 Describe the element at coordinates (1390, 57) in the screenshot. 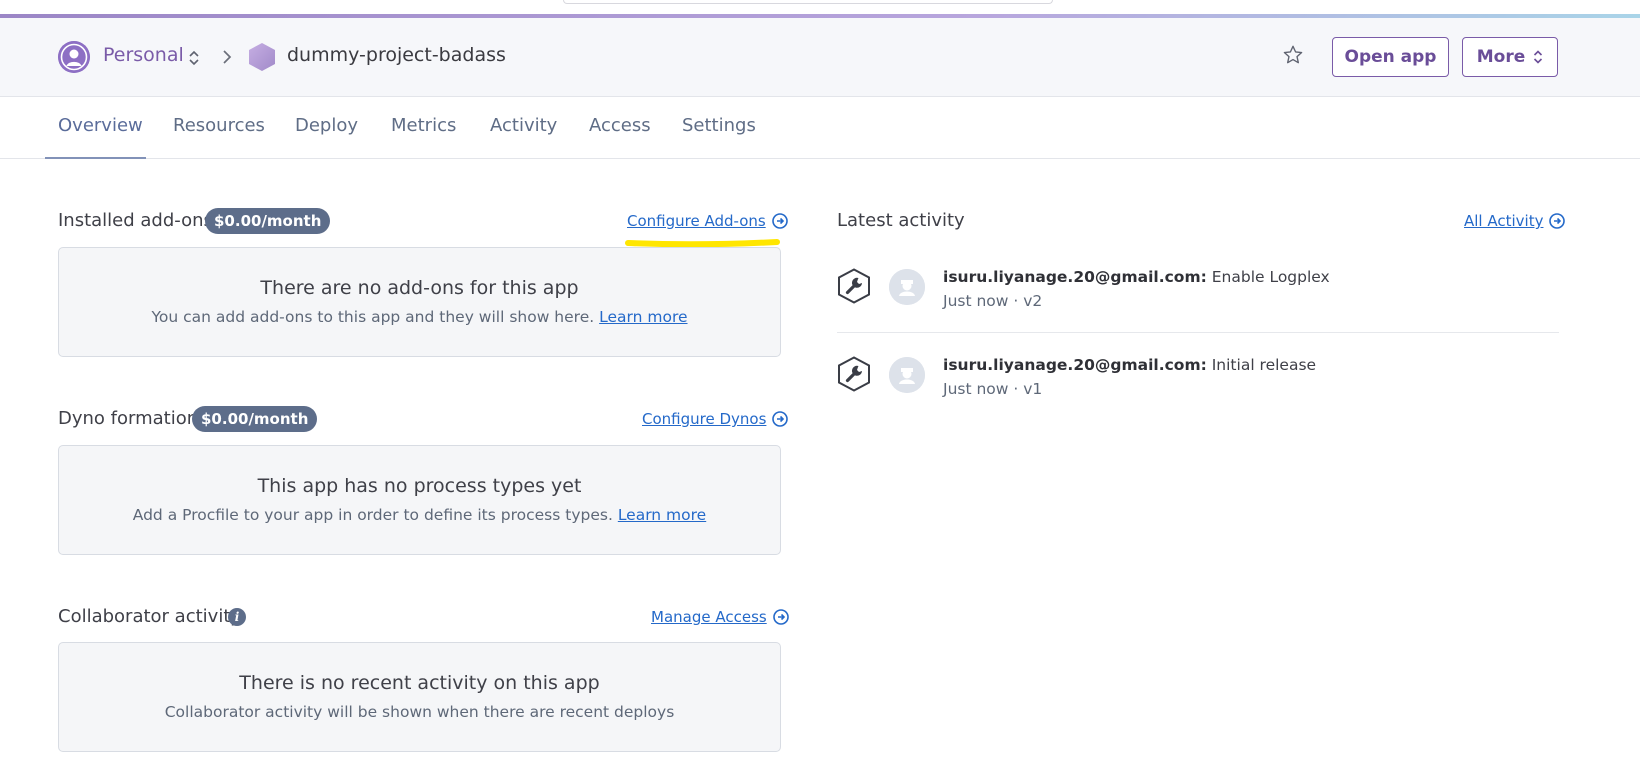

I see `open-app-button: Open app` at that location.